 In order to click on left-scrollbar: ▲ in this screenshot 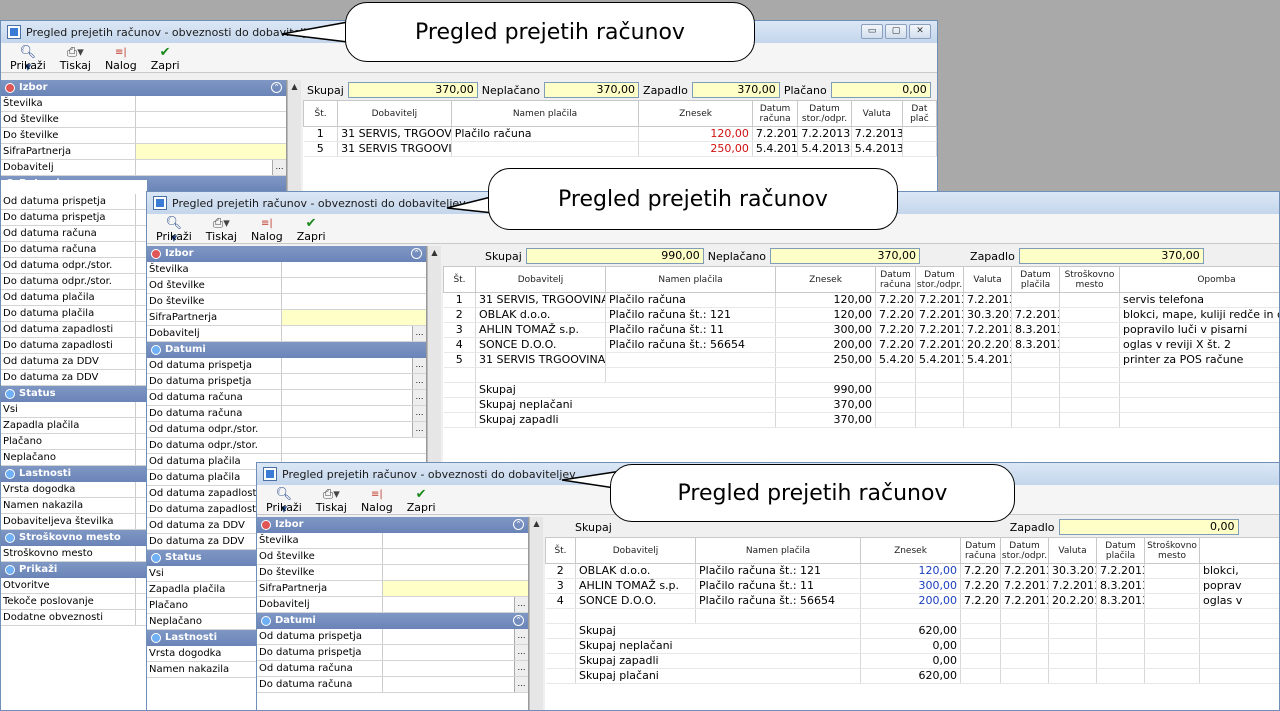, I will do `click(536, 613)`.